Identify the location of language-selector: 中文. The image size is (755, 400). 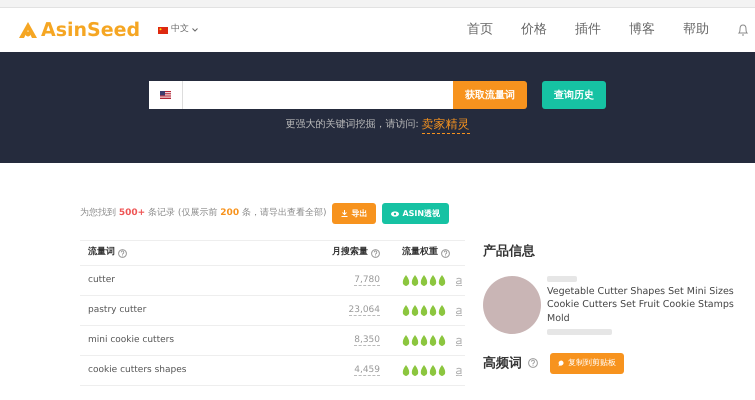
(180, 30).